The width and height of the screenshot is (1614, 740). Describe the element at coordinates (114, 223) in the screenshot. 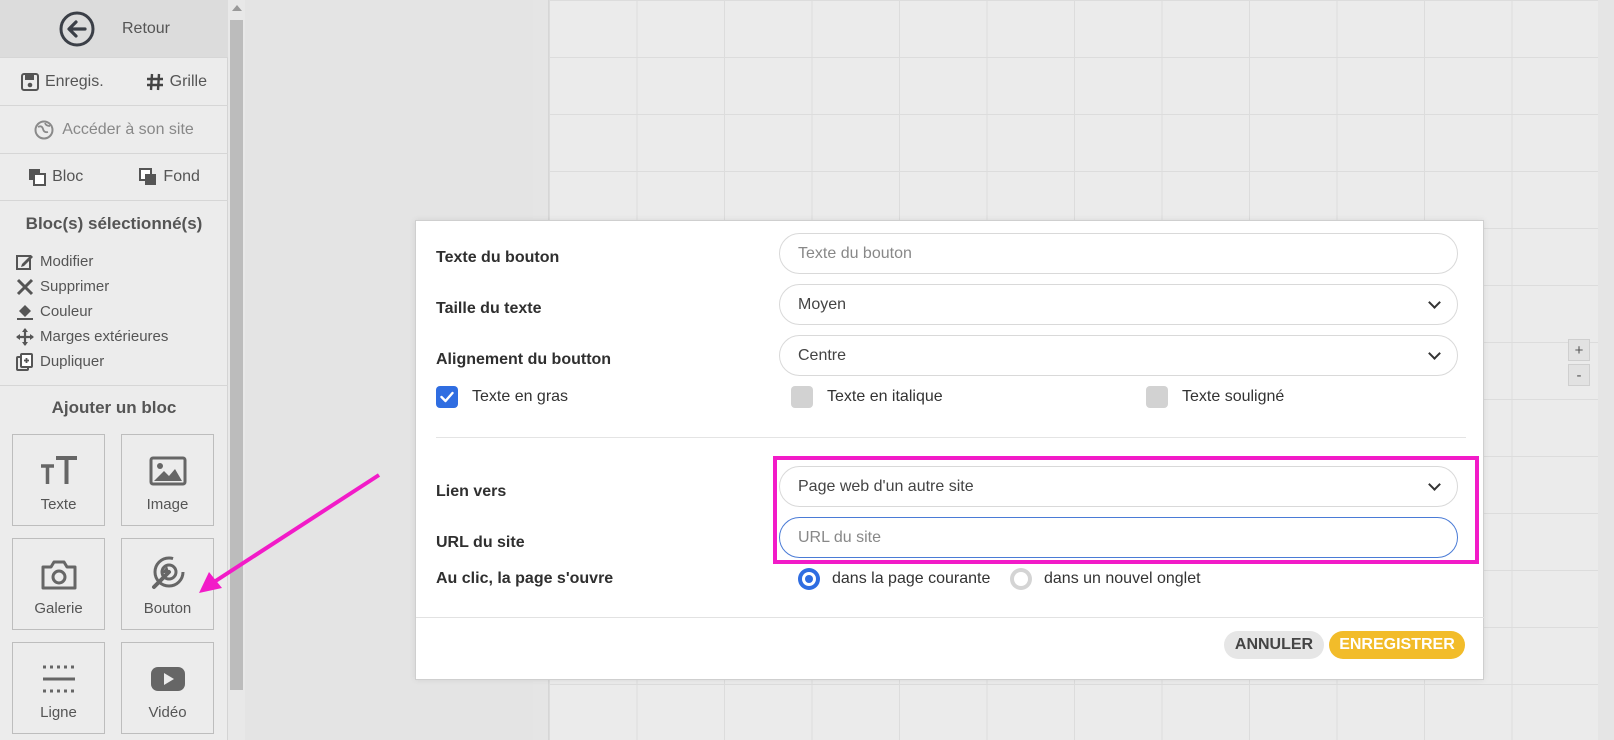

I see `selected-blocks-title: Bloc(s) sélectionné(s)` at that location.